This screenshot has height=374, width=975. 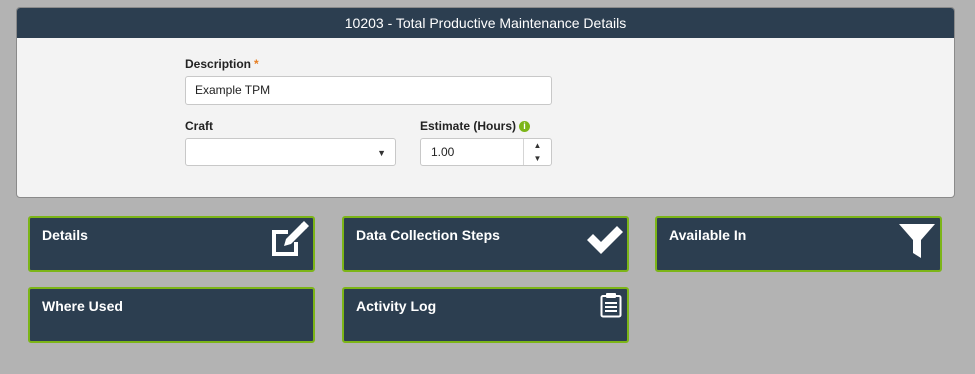 I want to click on craft-label: Craft, so click(x=199, y=126).